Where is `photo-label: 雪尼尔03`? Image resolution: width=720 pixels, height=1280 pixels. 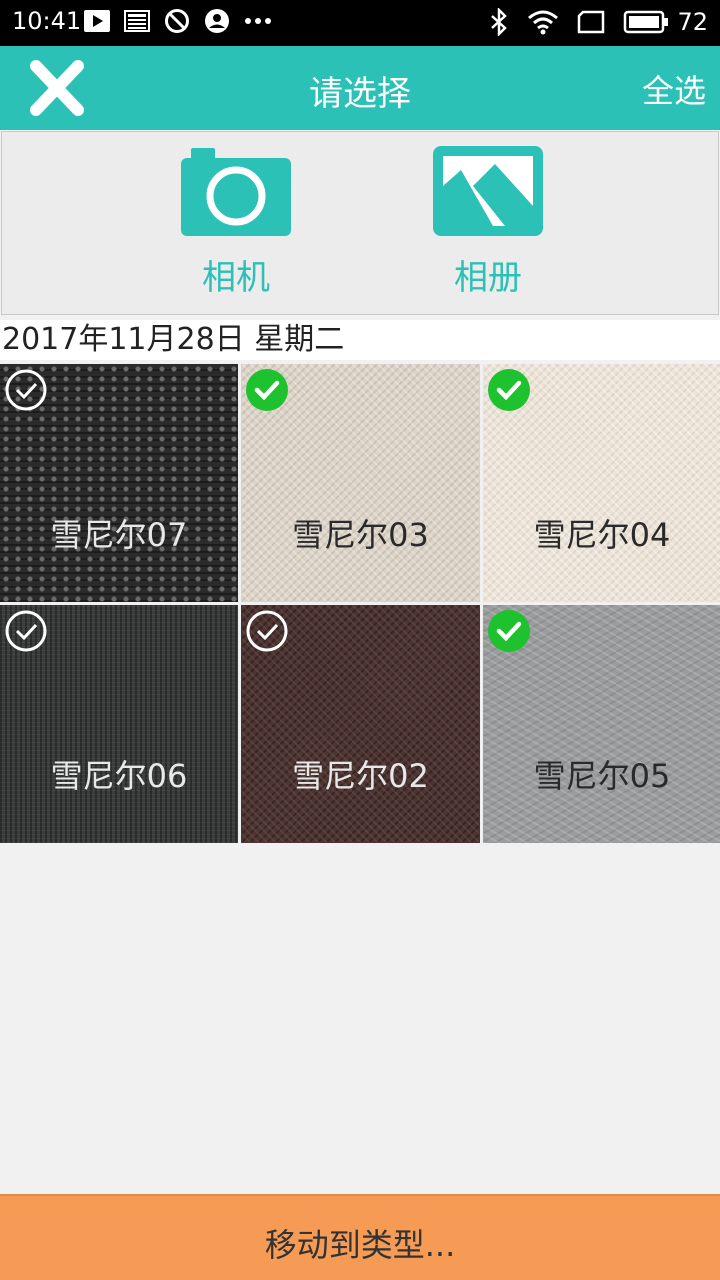
photo-label: 雪尼尔03 is located at coordinates (360, 535).